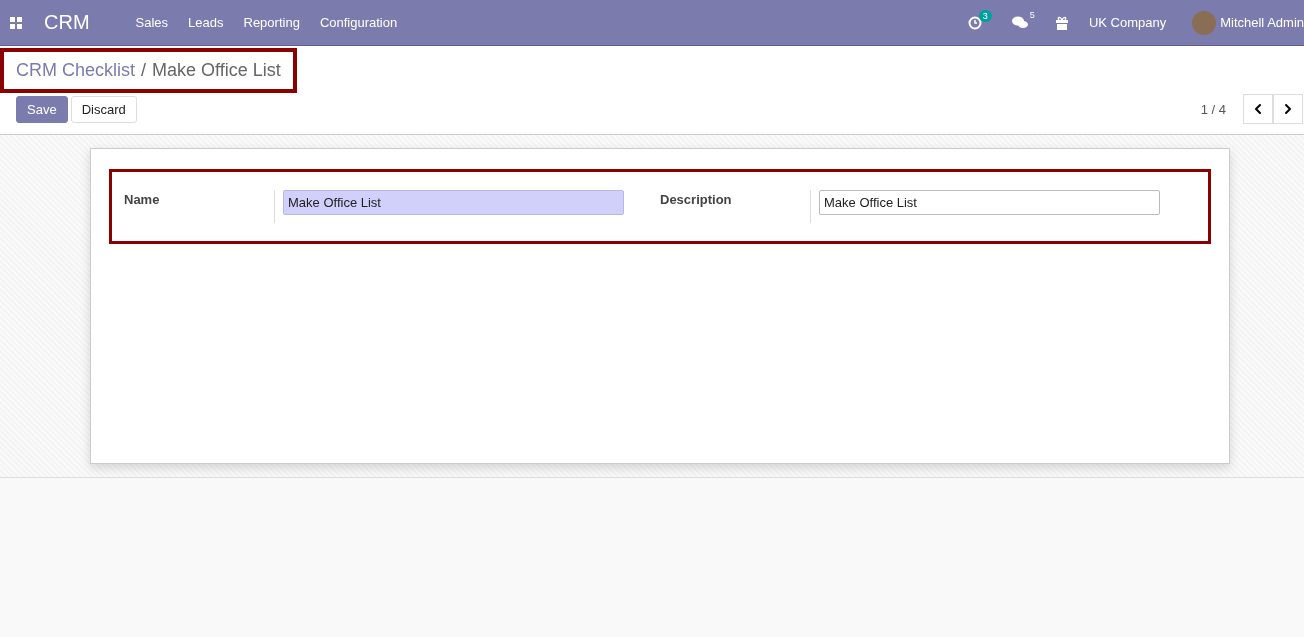 This screenshot has height=637, width=1304. Describe the element at coordinates (103, 109) in the screenshot. I see `discard-button: Discard` at that location.